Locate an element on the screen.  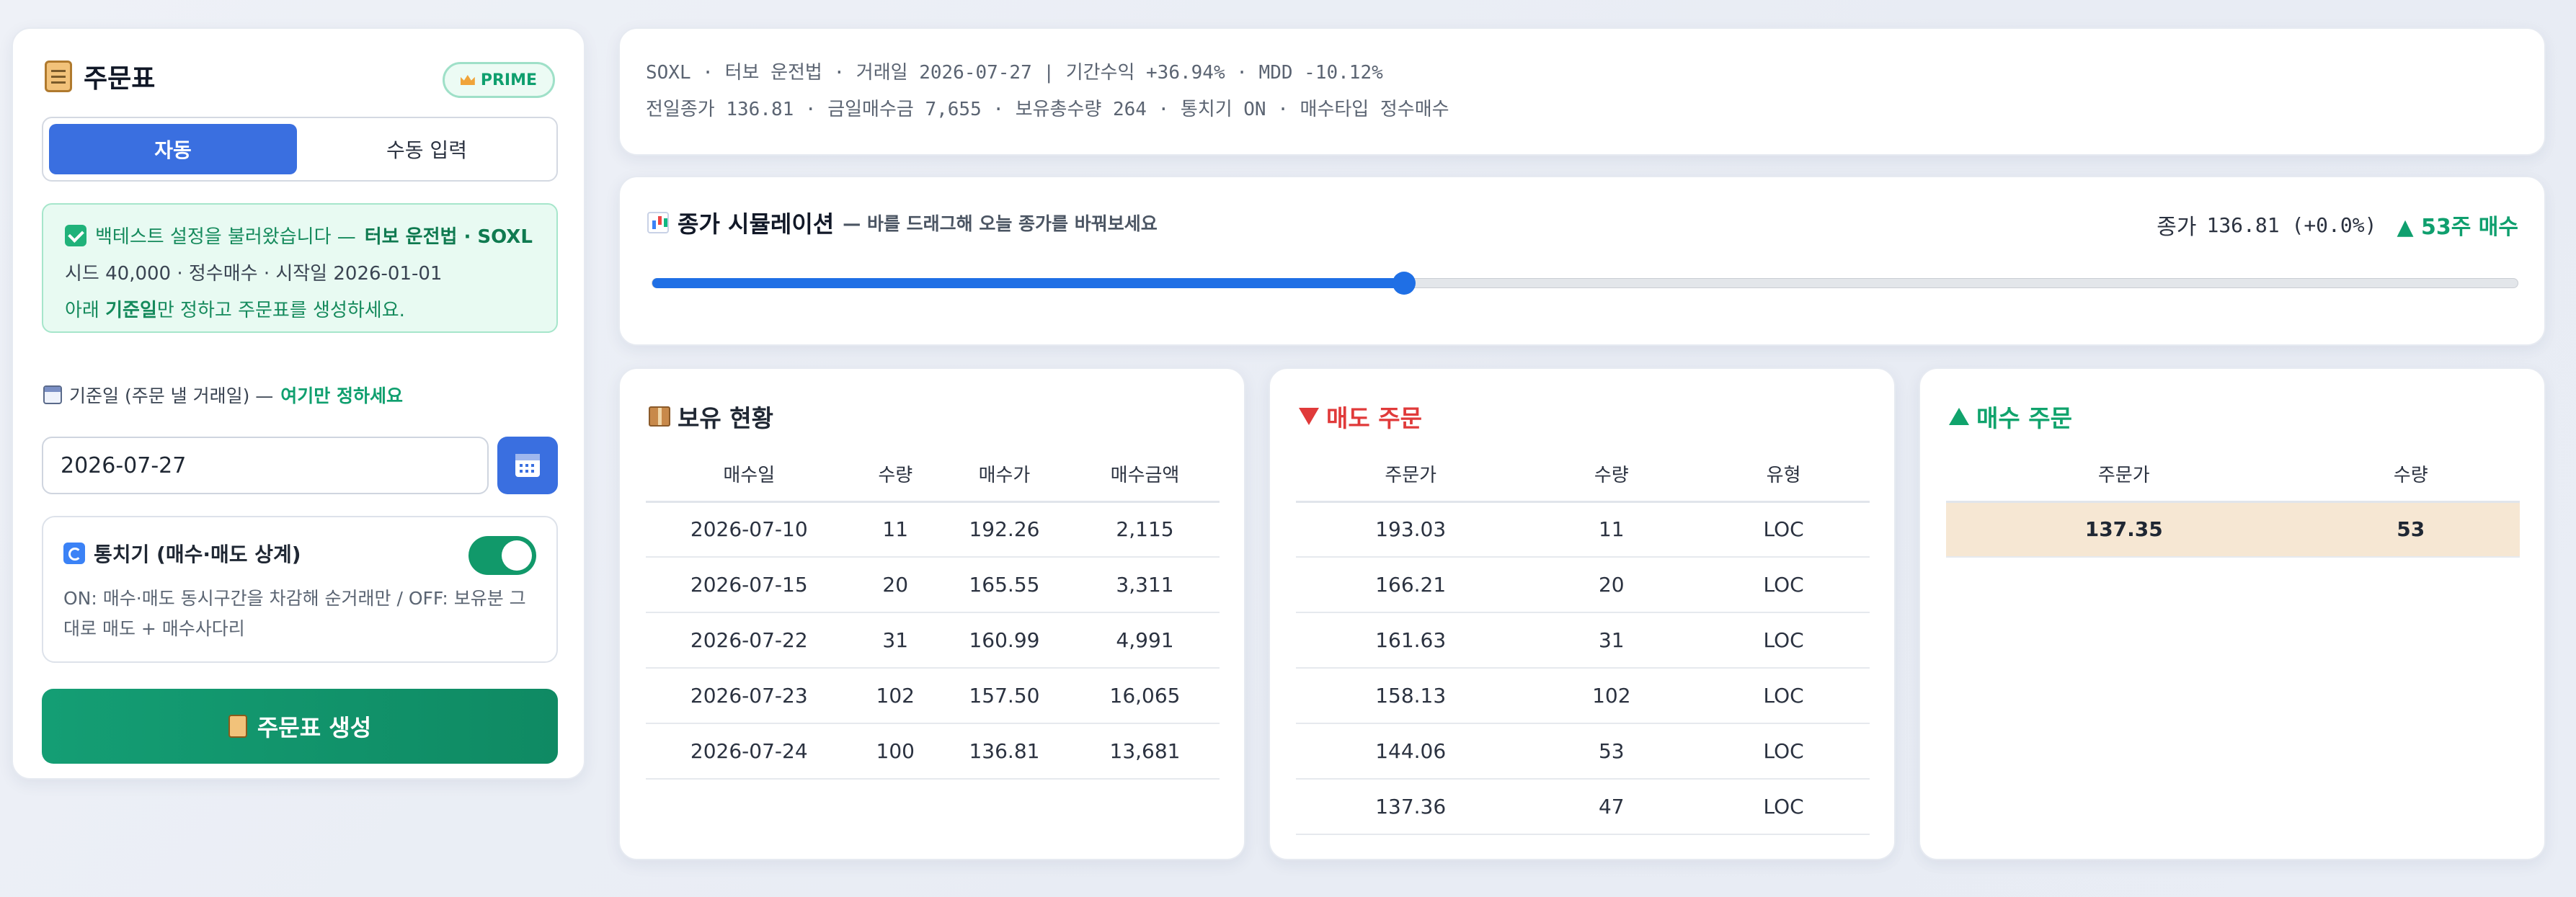
holdings-header: 보유 현황 is located at coordinates (711, 416).